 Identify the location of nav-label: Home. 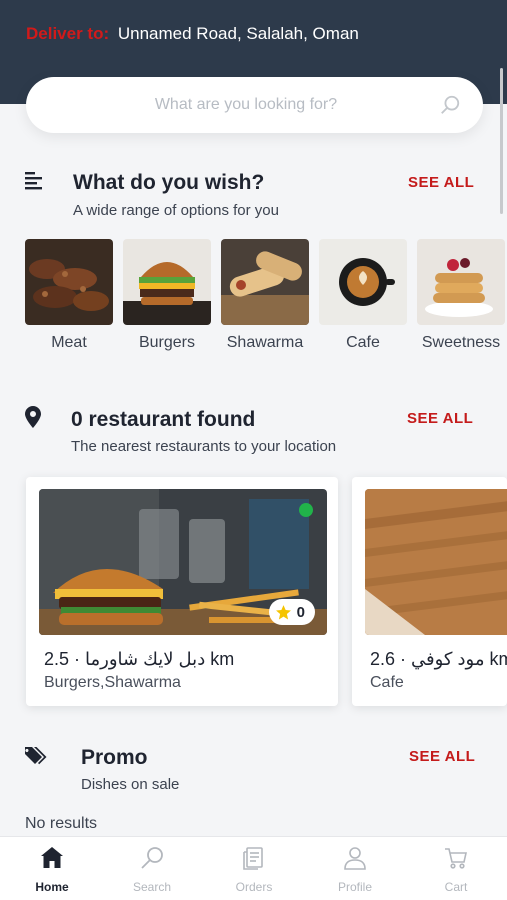
(52, 887).